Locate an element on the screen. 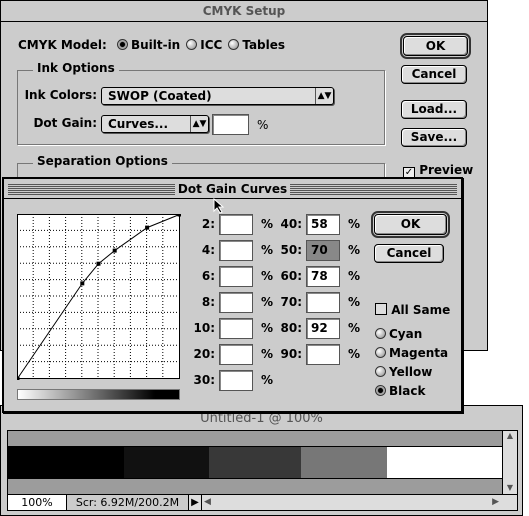  dot-gain-input: 78 is located at coordinates (323, 276).